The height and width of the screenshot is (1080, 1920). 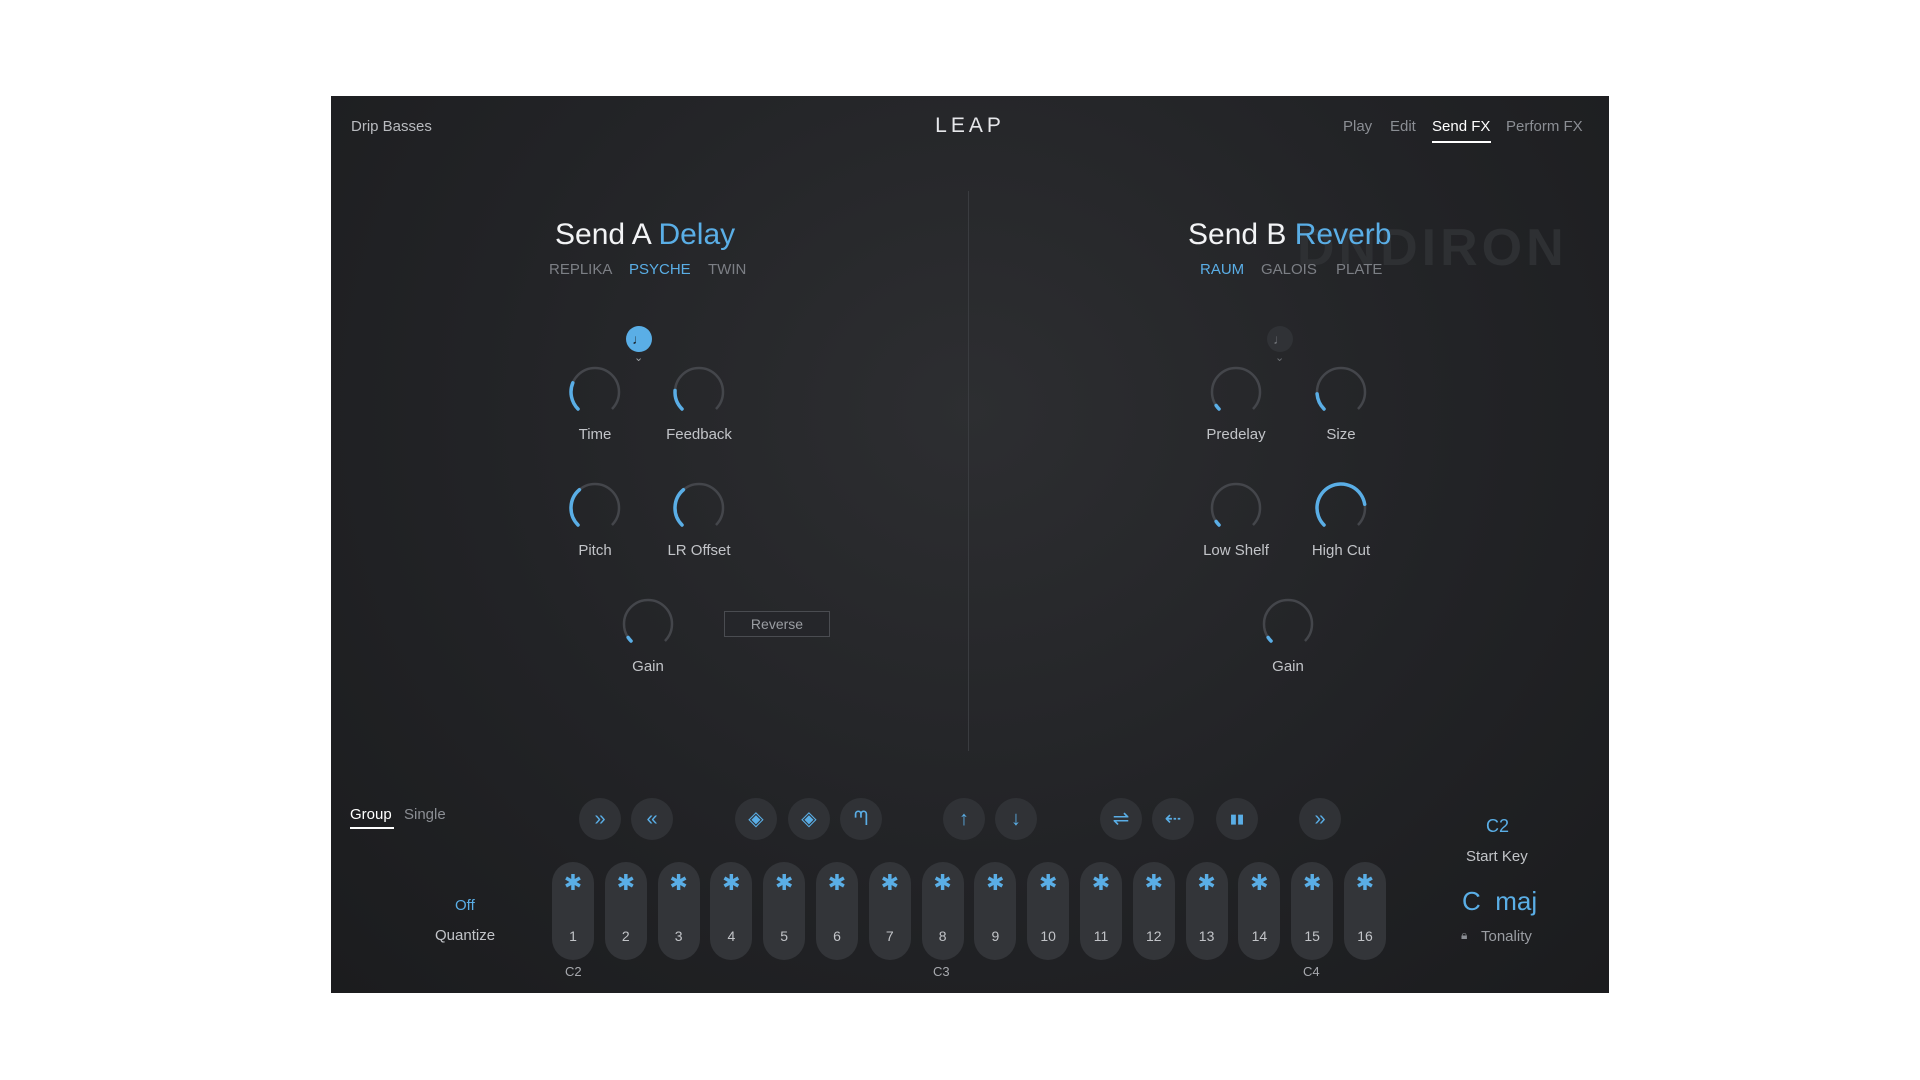 I want to click on tab-send-fx: Send FX, so click(x=1461, y=126).